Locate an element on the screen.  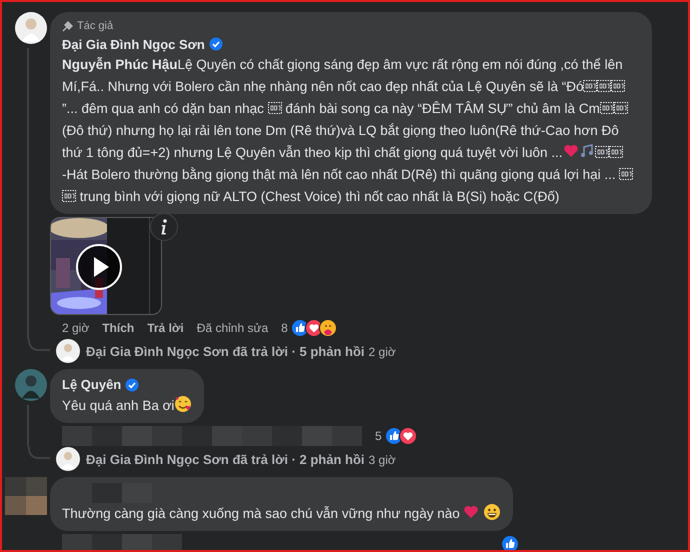
grinning-face-icon is located at coordinates (492, 511).